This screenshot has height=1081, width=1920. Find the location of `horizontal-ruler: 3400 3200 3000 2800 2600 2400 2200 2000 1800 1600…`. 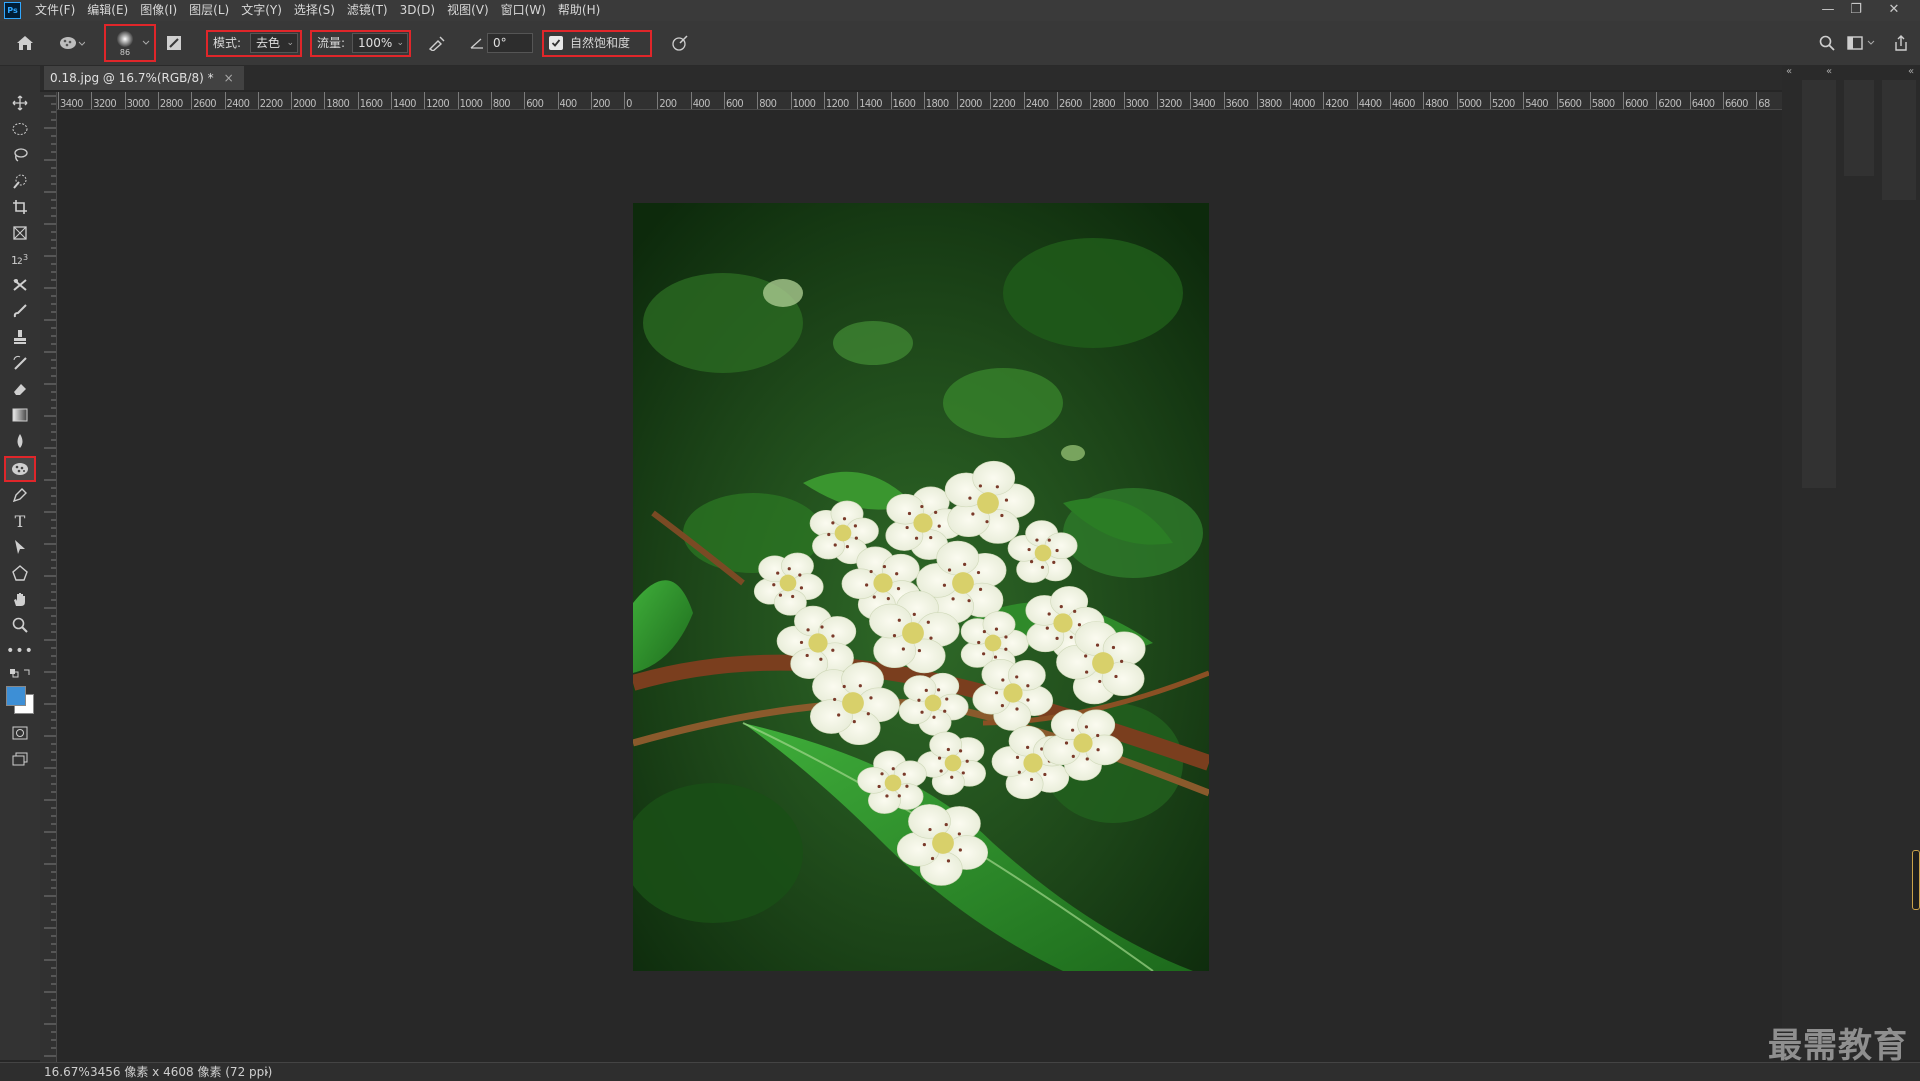

horizontal-ruler: 3400 3200 3000 2800 2600 2400 2200 2000 1800 1600… is located at coordinates (919, 101).